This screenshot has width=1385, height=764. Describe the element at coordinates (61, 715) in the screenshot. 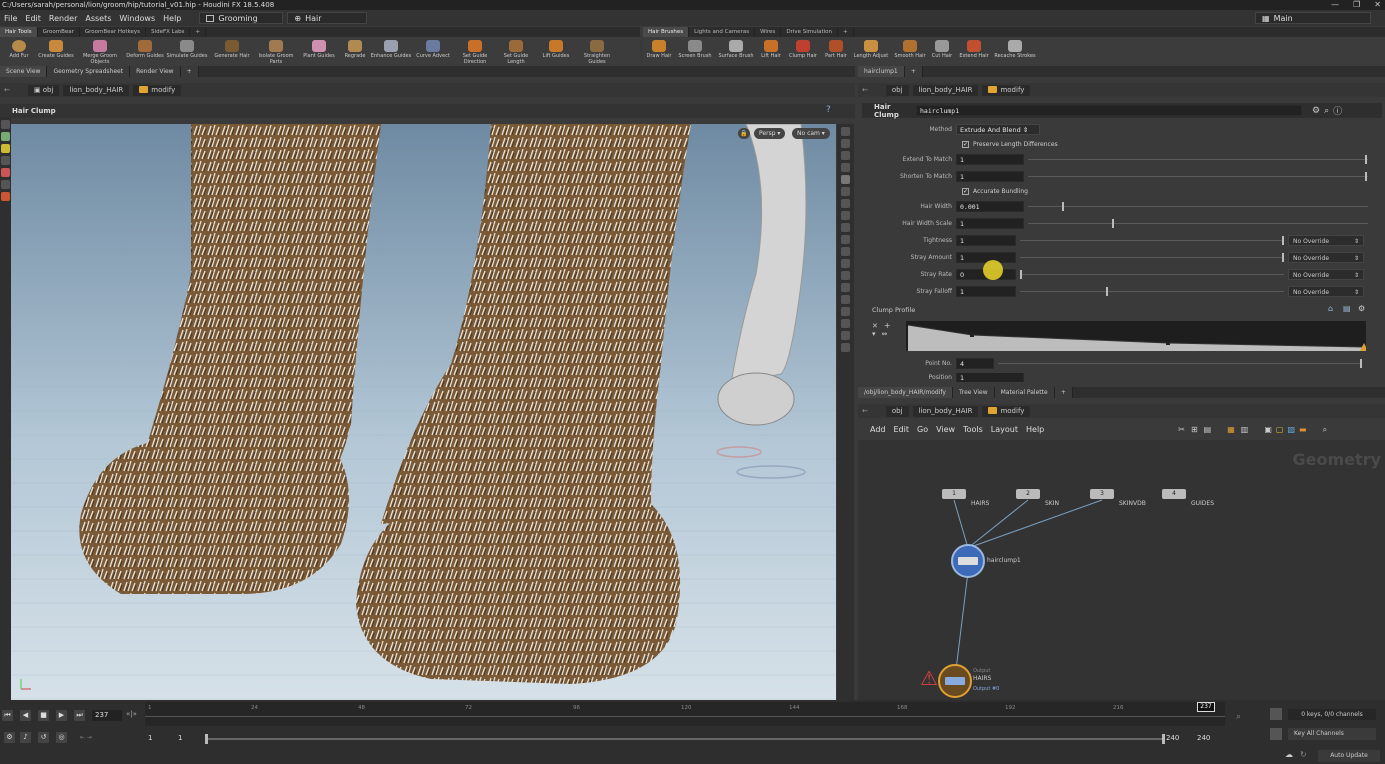

I see `play-icon: ▶` at that location.